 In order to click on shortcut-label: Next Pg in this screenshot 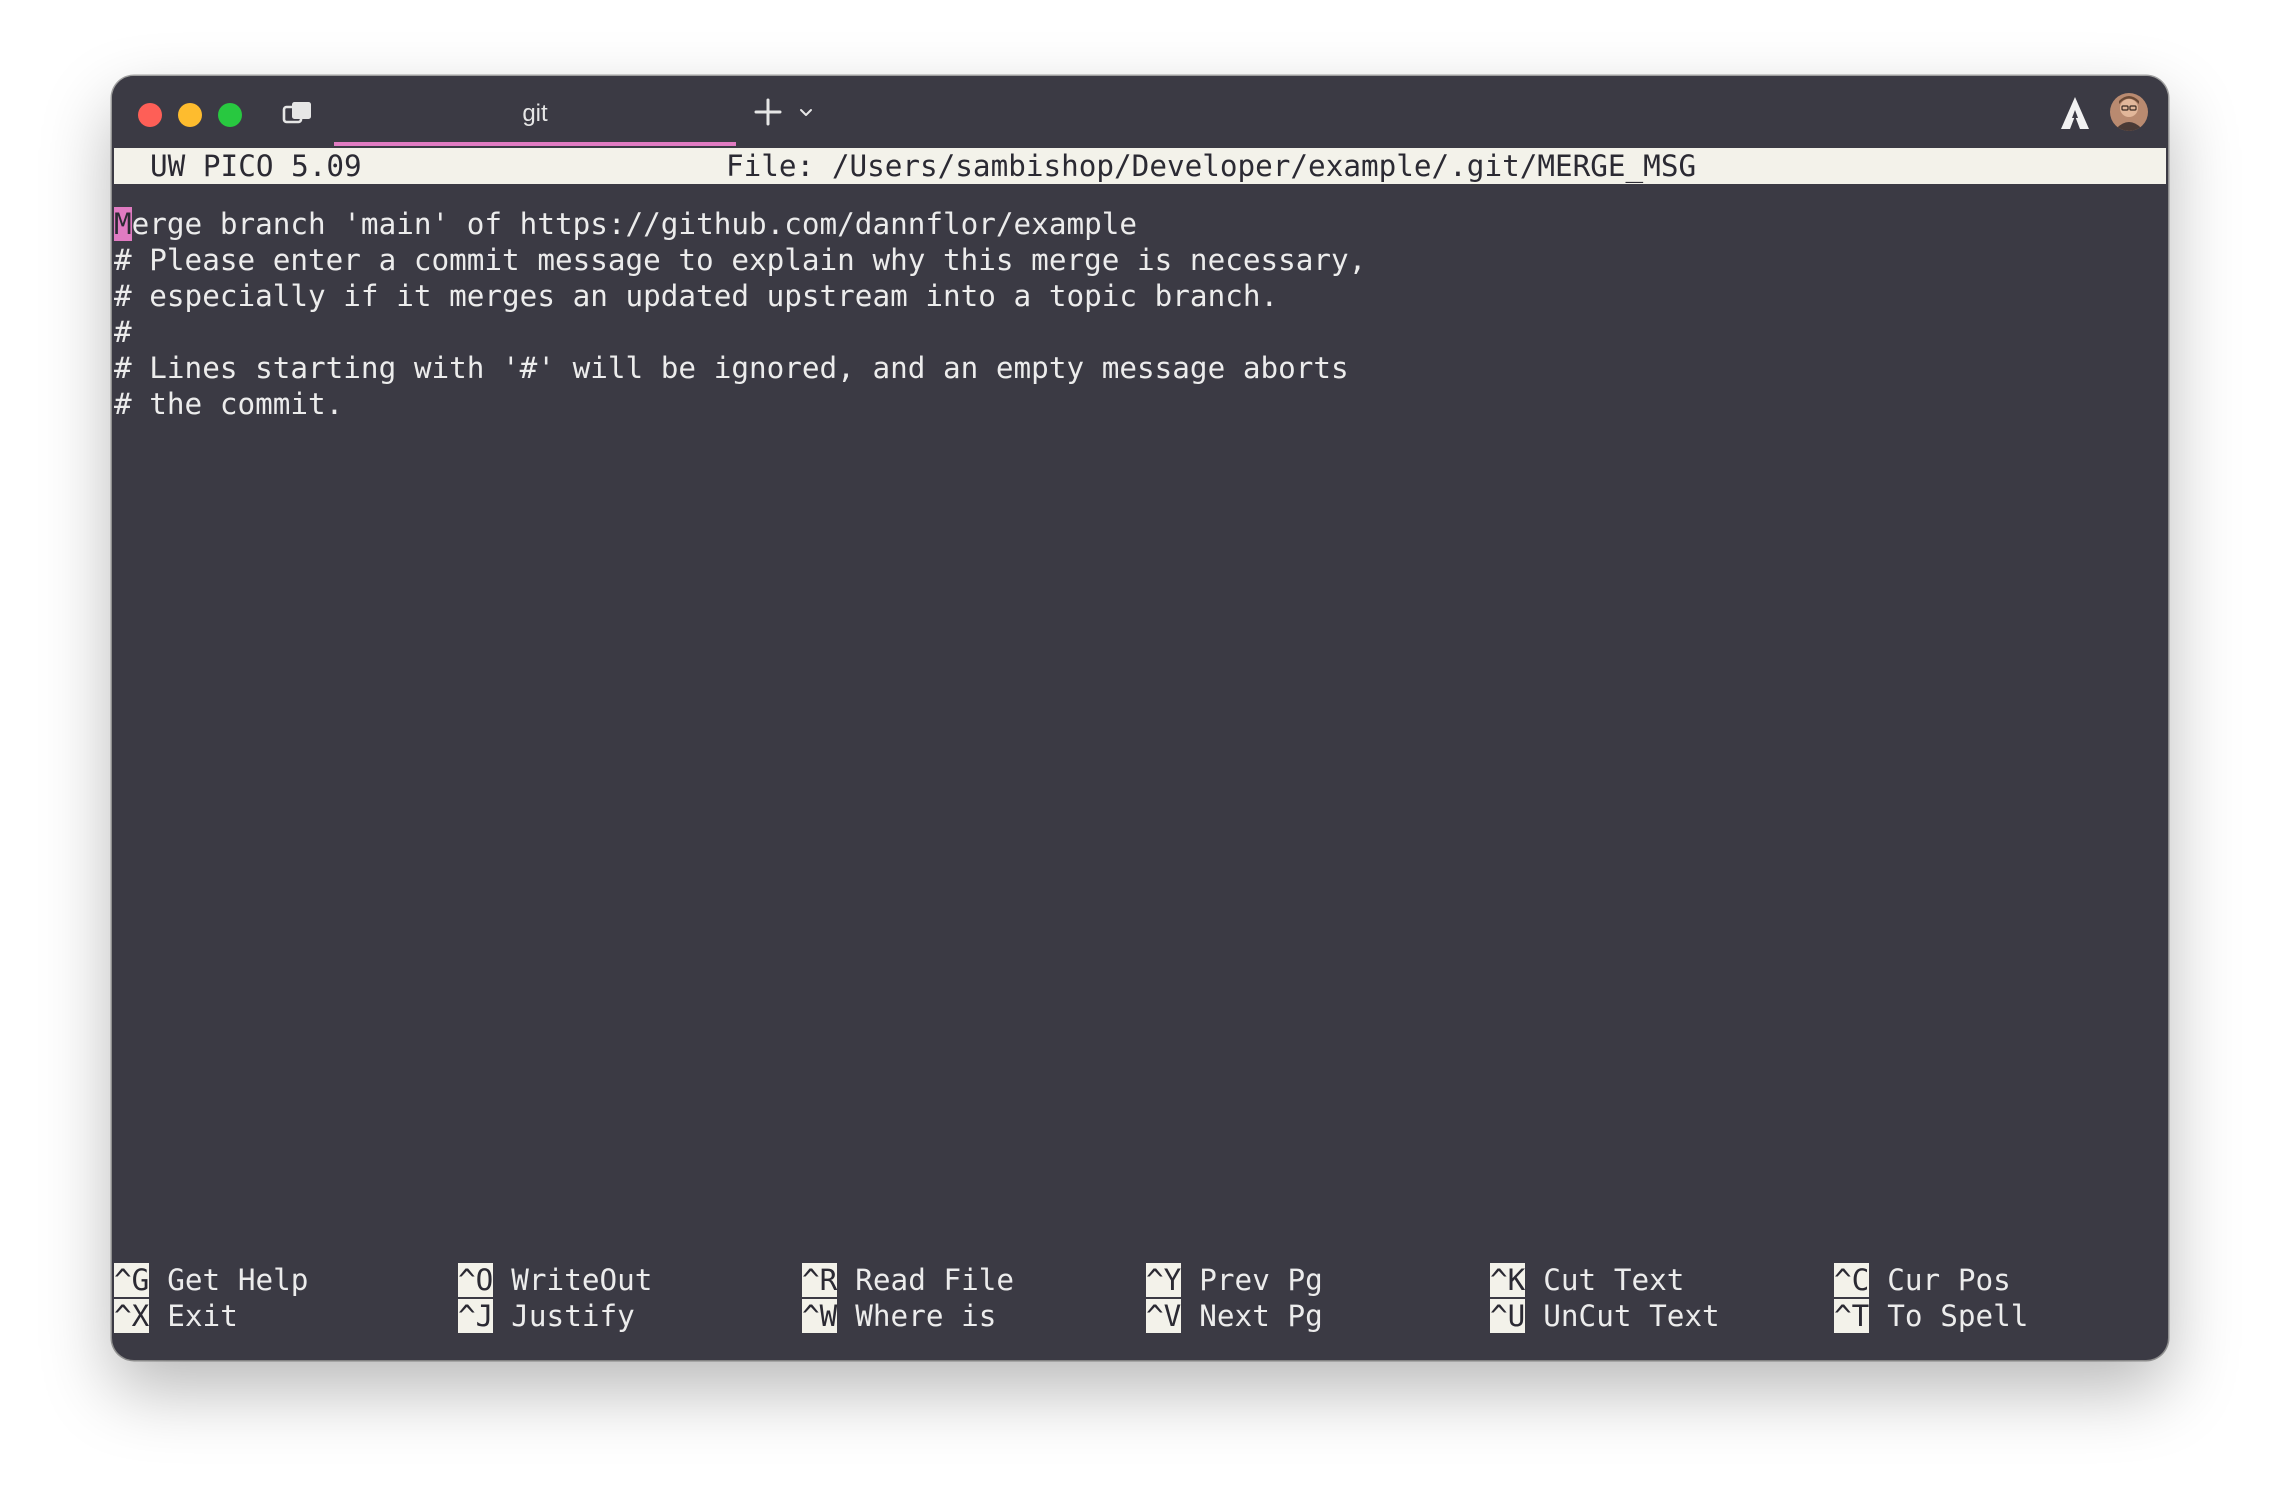, I will do `click(1261, 1316)`.